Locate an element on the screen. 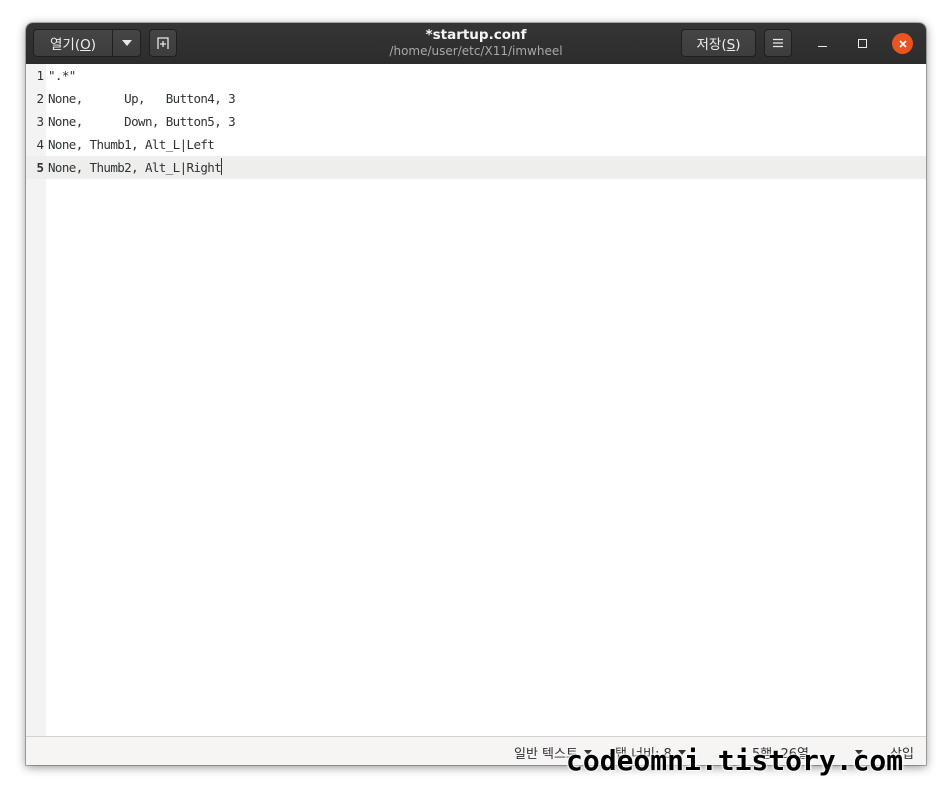 The width and height of the screenshot is (952, 793). open-recent-menu-button is located at coordinates (126, 43).